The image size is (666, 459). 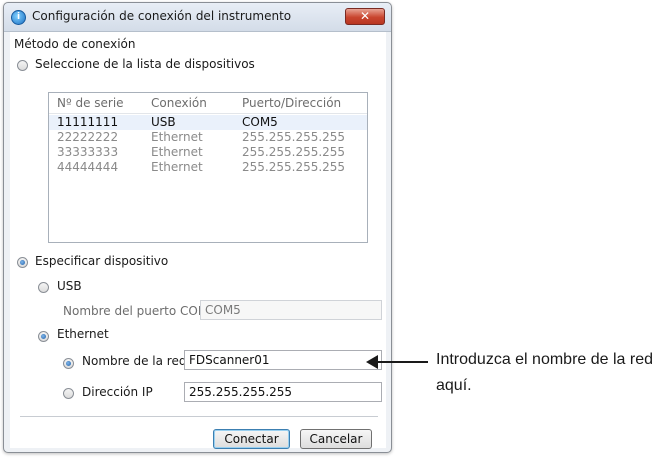 I want to click on connection-method-label: Método de conexión, so click(x=75, y=44).